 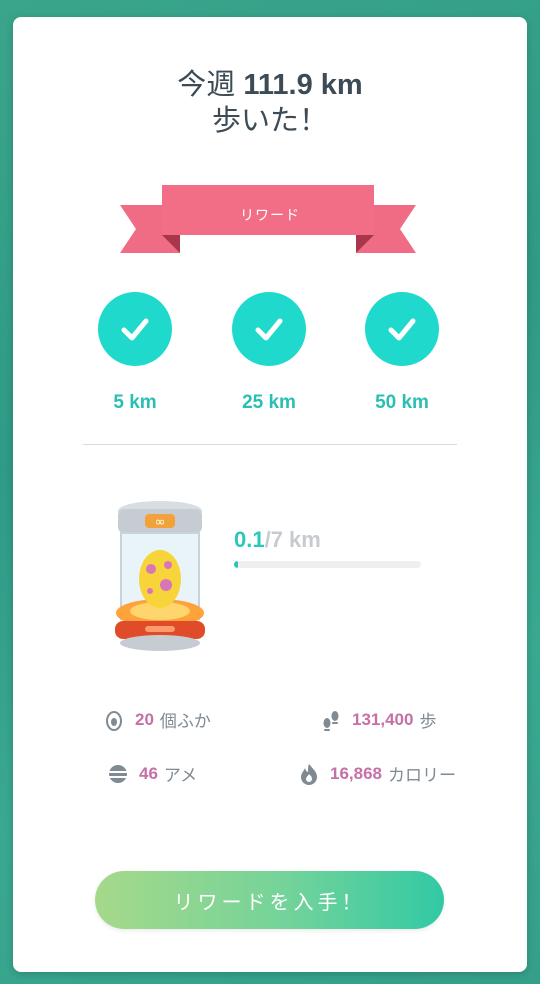 What do you see at coordinates (249, 539) in the screenshot?
I see `egg-progress-current: 0.1` at bounding box center [249, 539].